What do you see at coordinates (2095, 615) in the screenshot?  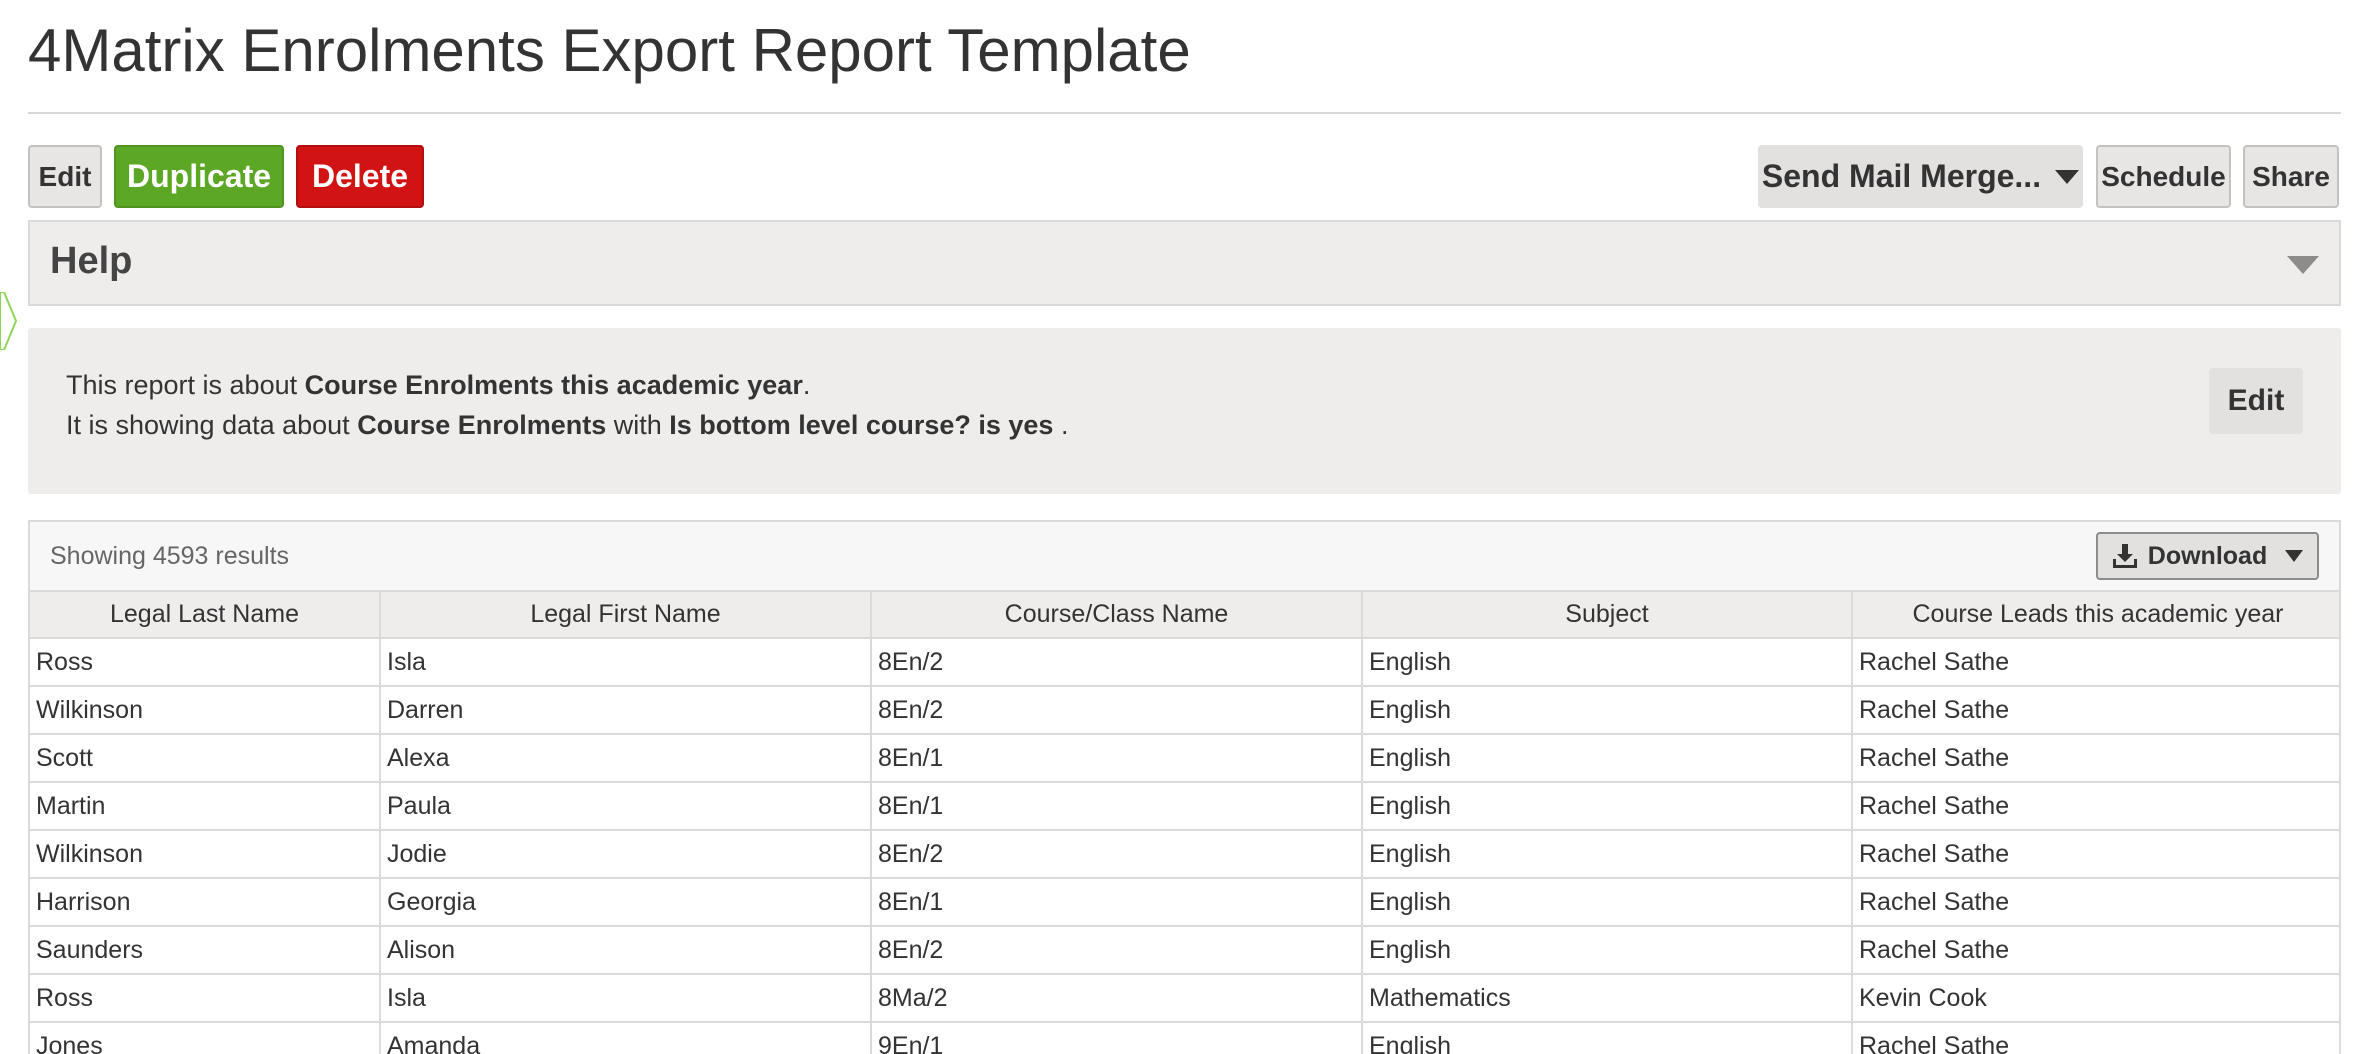 I see `column-header: Course Leads this academic year` at bounding box center [2095, 615].